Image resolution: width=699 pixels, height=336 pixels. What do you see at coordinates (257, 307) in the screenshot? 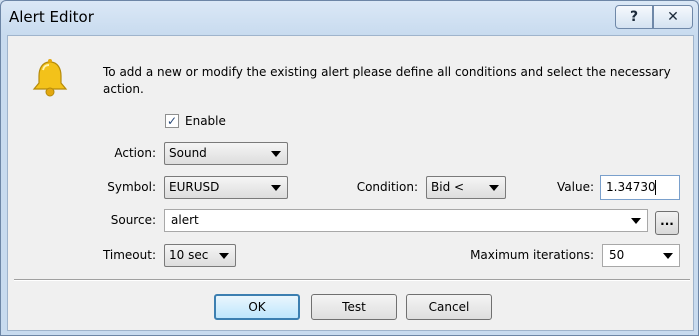
I see `ok-button: OK` at bounding box center [257, 307].